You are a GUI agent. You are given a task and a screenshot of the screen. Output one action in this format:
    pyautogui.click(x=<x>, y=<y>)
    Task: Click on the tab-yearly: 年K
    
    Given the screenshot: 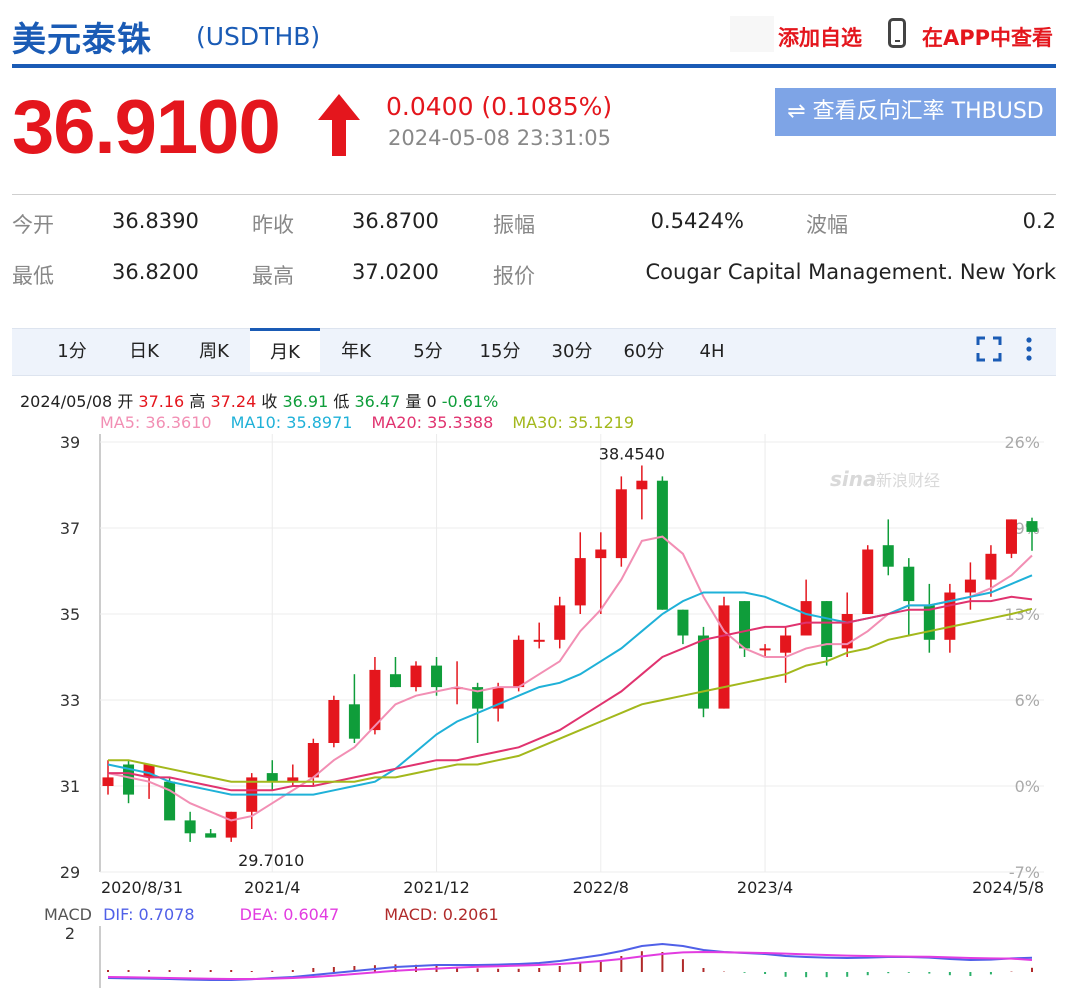 What is the action you would take?
    pyautogui.click(x=356, y=352)
    